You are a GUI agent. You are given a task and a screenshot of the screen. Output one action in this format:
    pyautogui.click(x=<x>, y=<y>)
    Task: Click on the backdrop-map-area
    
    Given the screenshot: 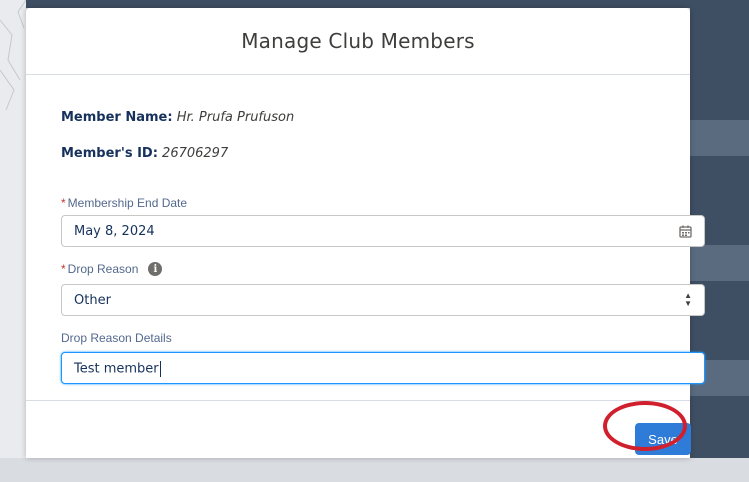 What is the action you would take?
    pyautogui.click(x=13, y=241)
    